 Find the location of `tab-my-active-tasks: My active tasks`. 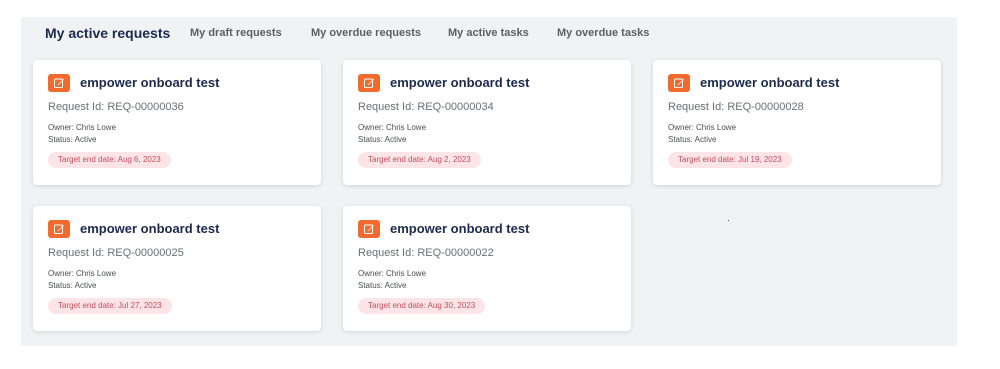

tab-my-active-tasks: My active tasks is located at coordinates (488, 33).